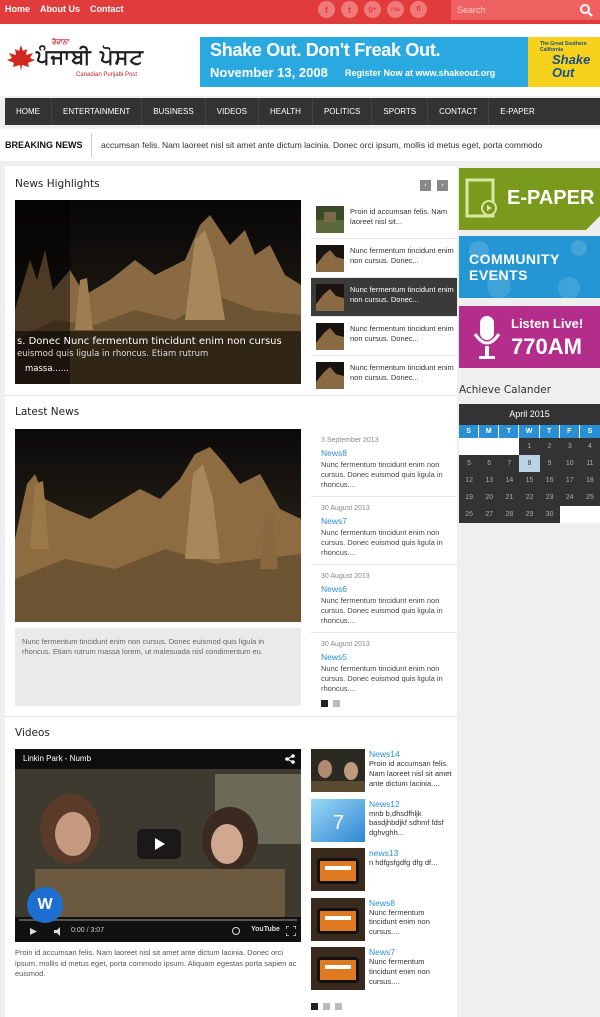  What do you see at coordinates (58, 931) in the screenshot?
I see `volume-icon` at bounding box center [58, 931].